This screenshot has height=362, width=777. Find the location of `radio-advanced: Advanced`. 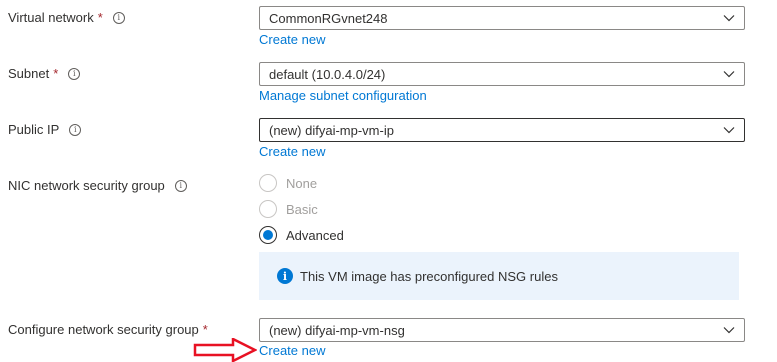

radio-advanced: Advanced is located at coordinates (301, 235).